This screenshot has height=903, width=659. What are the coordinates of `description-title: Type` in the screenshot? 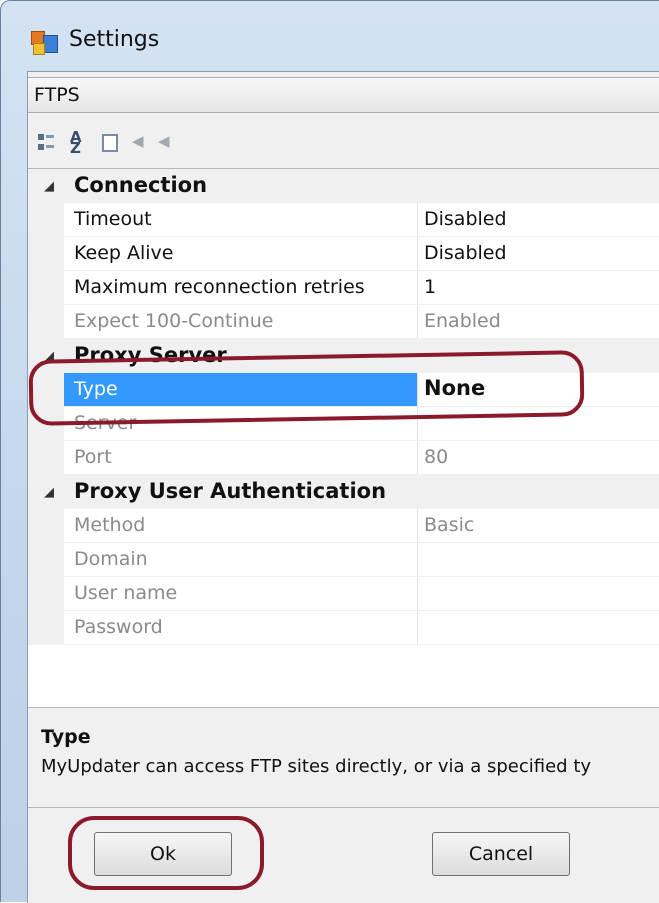 It's located at (66, 737).